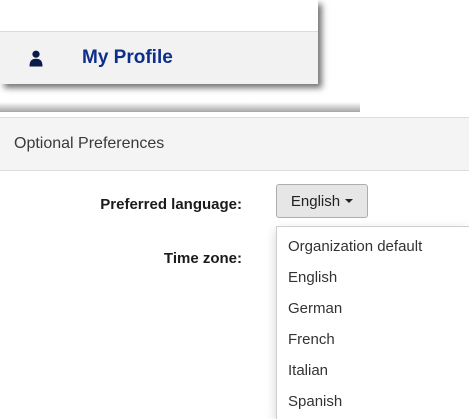 The height and width of the screenshot is (419, 469). I want to click on section-title: Optional Preferences, so click(89, 143).